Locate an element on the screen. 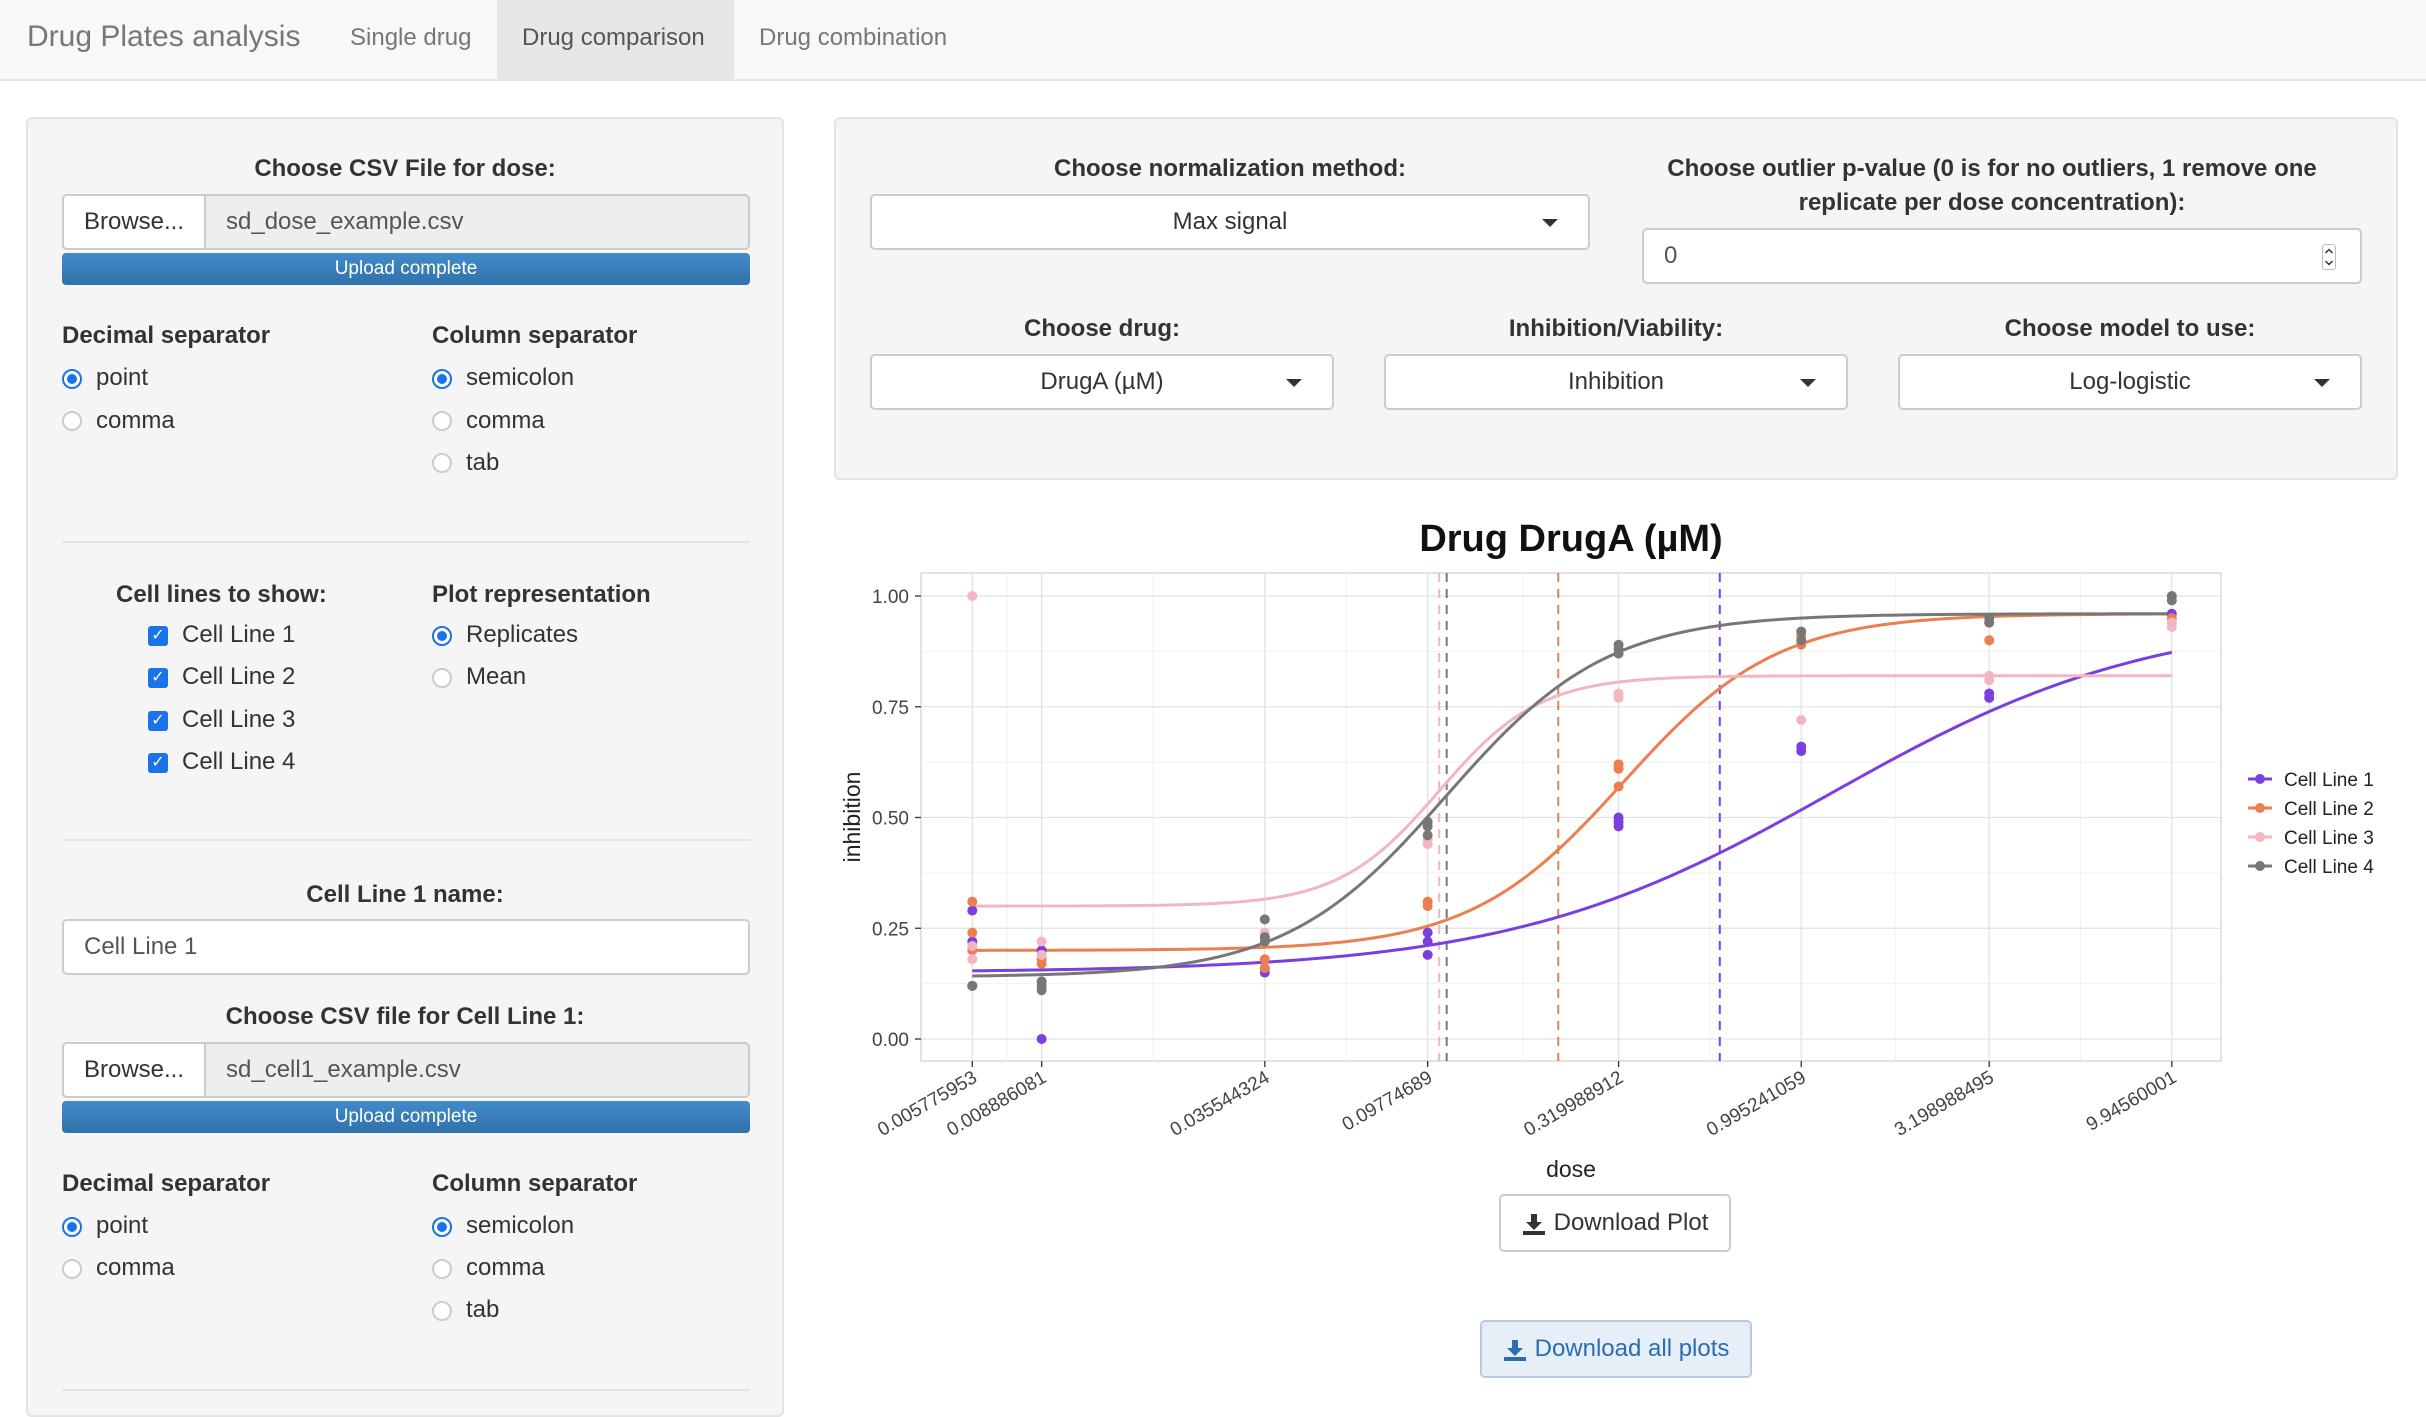 The width and height of the screenshot is (2426, 1417). divider is located at coordinates (406, 542).